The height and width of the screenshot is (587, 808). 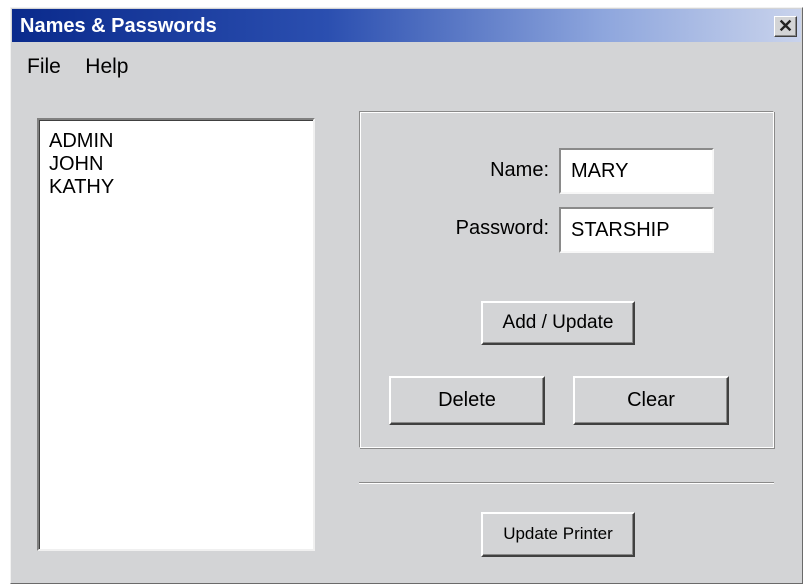 What do you see at coordinates (467, 400) in the screenshot?
I see `delete-button: Delete` at bounding box center [467, 400].